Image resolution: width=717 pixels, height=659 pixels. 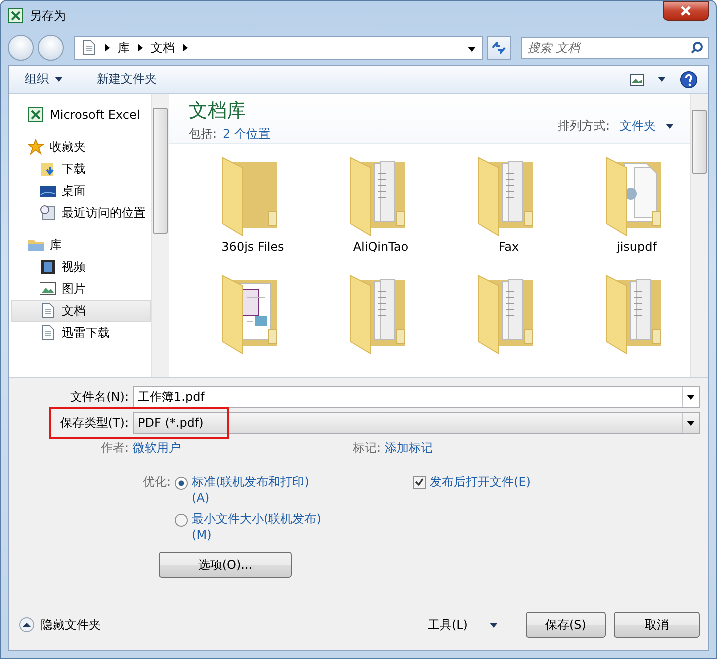 What do you see at coordinates (416, 423) in the screenshot?
I see `save-type-dropdown: PDF (*.pdf)` at bounding box center [416, 423].